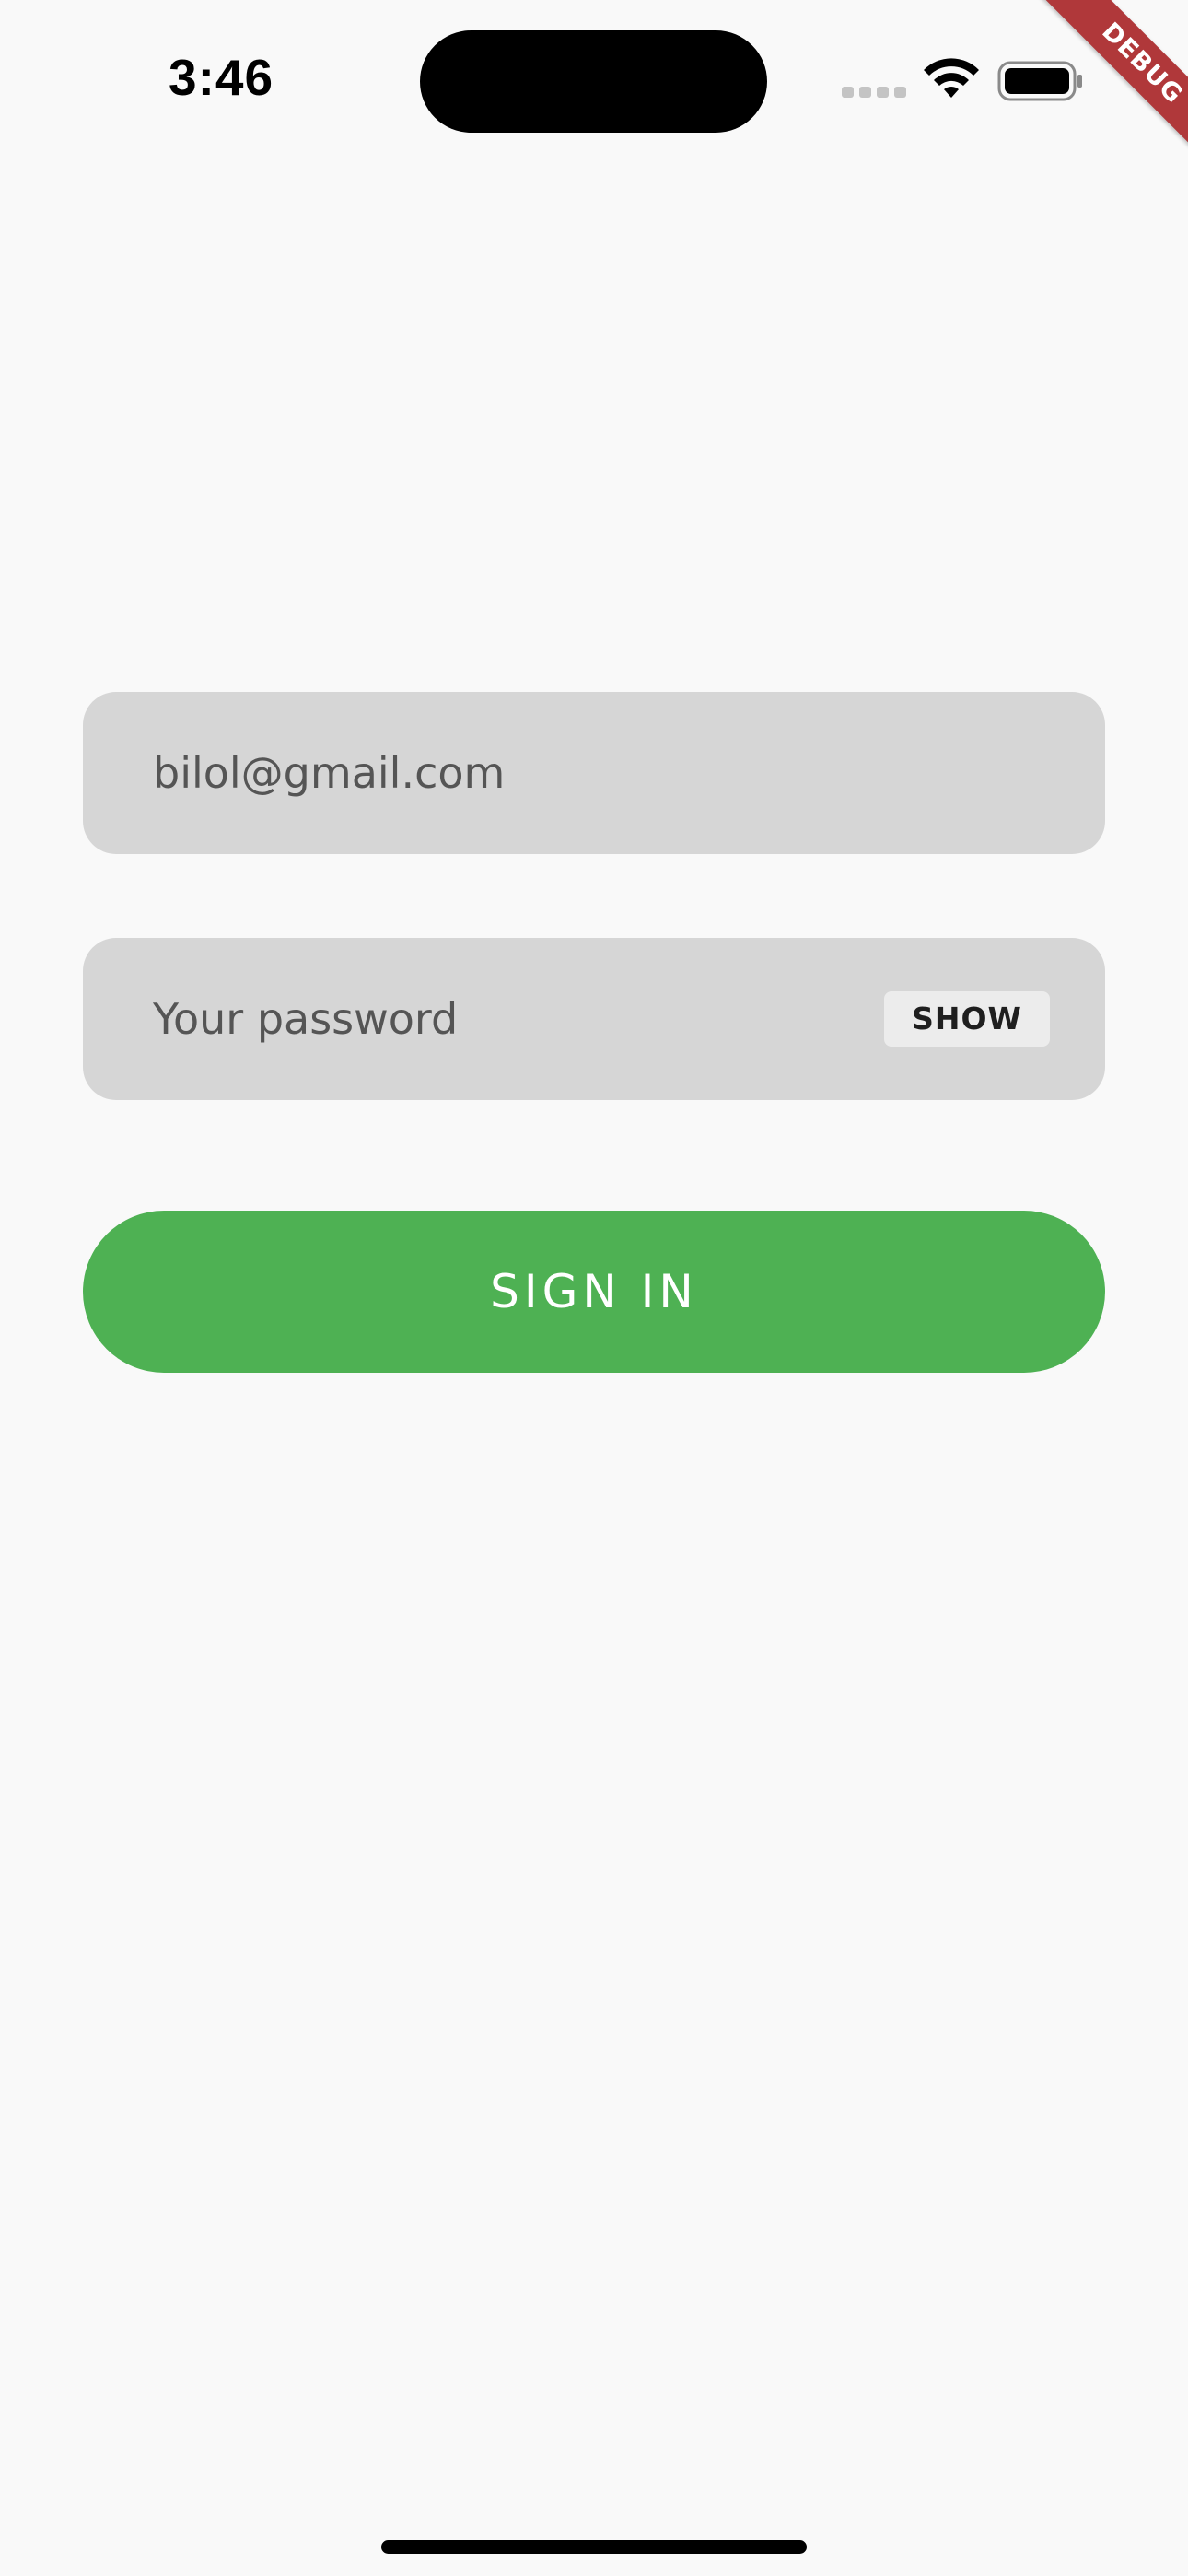 This screenshot has width=1188, height=2576. I want to click on email-field: bilol@gmail.com, so click(594, 773).